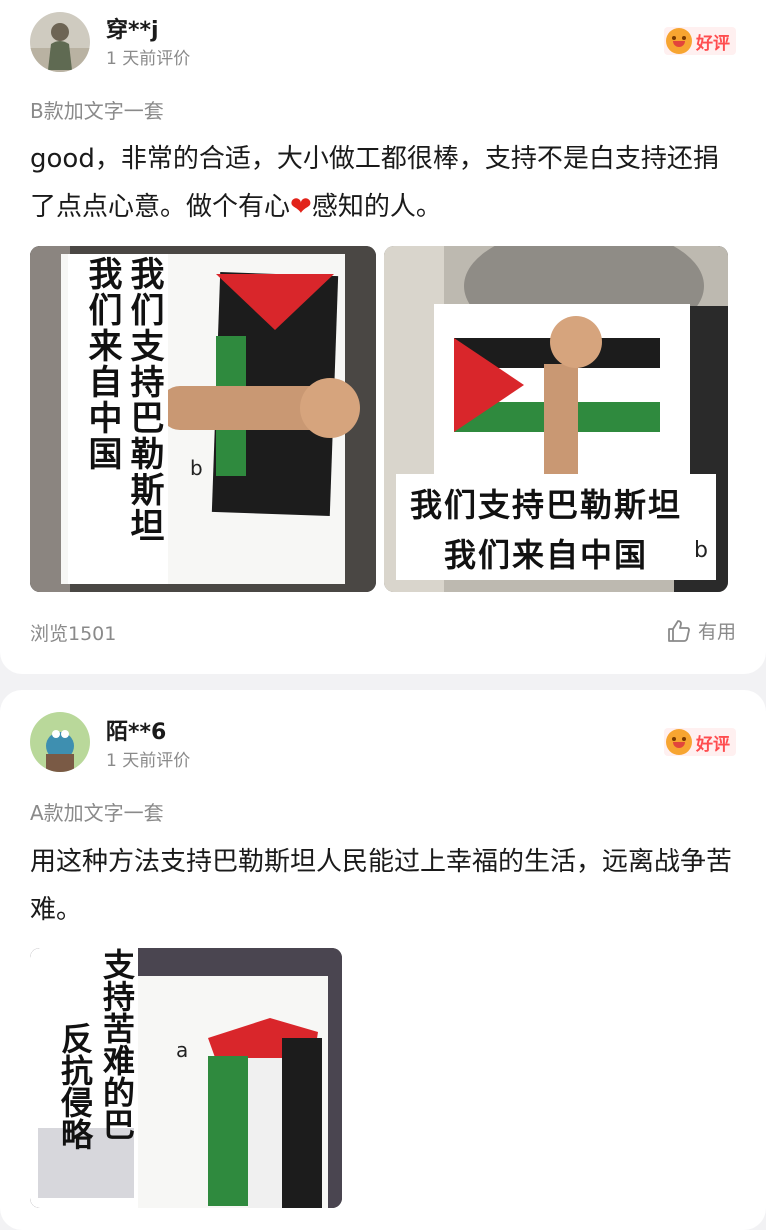 Image resolution: width=766 pixels, height=1230 pixels. I want to click on helpful-label: 有用, so click(716, 632).